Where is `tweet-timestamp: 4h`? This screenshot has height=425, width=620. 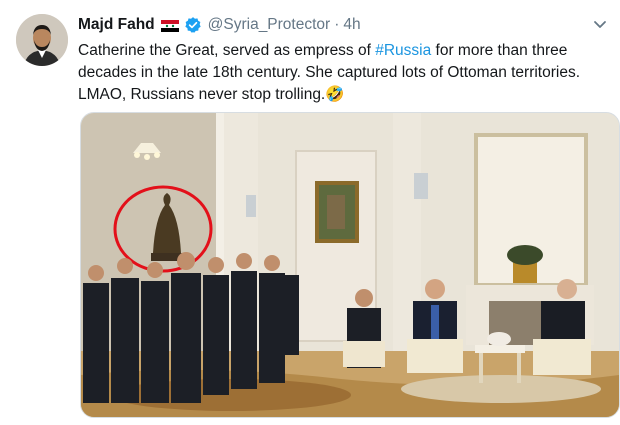
tweet-timestamp: 4h is located at coordinates (351, 25).